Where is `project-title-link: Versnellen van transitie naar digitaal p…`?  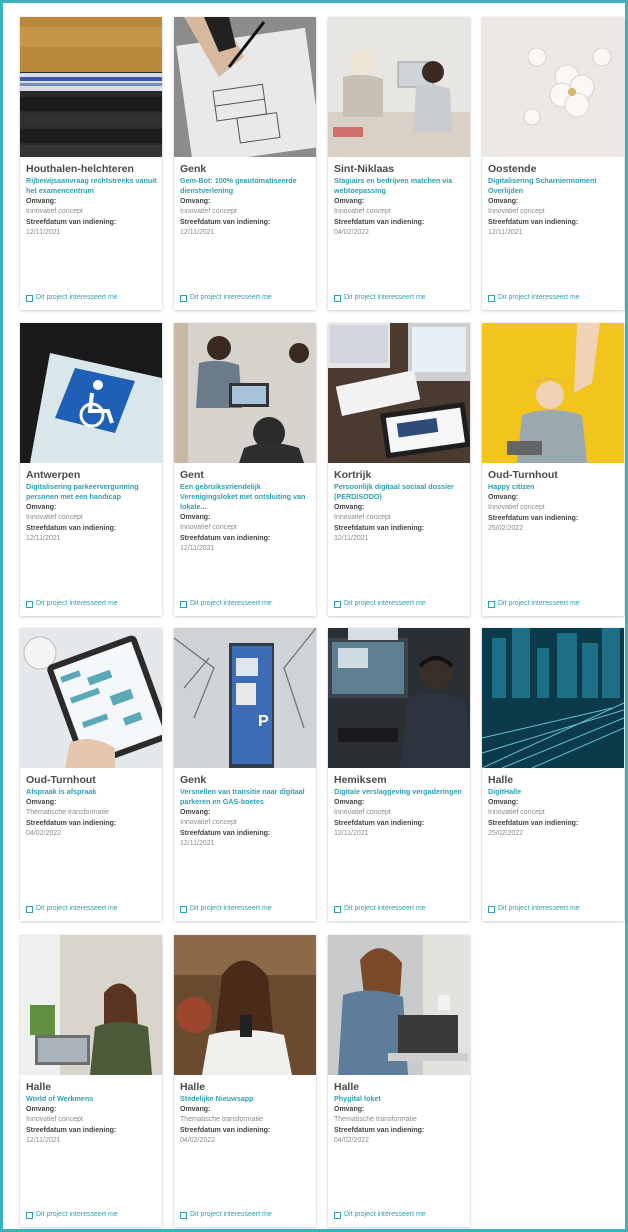
project-title-link: Versnellen van transitie naar digitaal p… is located at coordinates (246, 797).